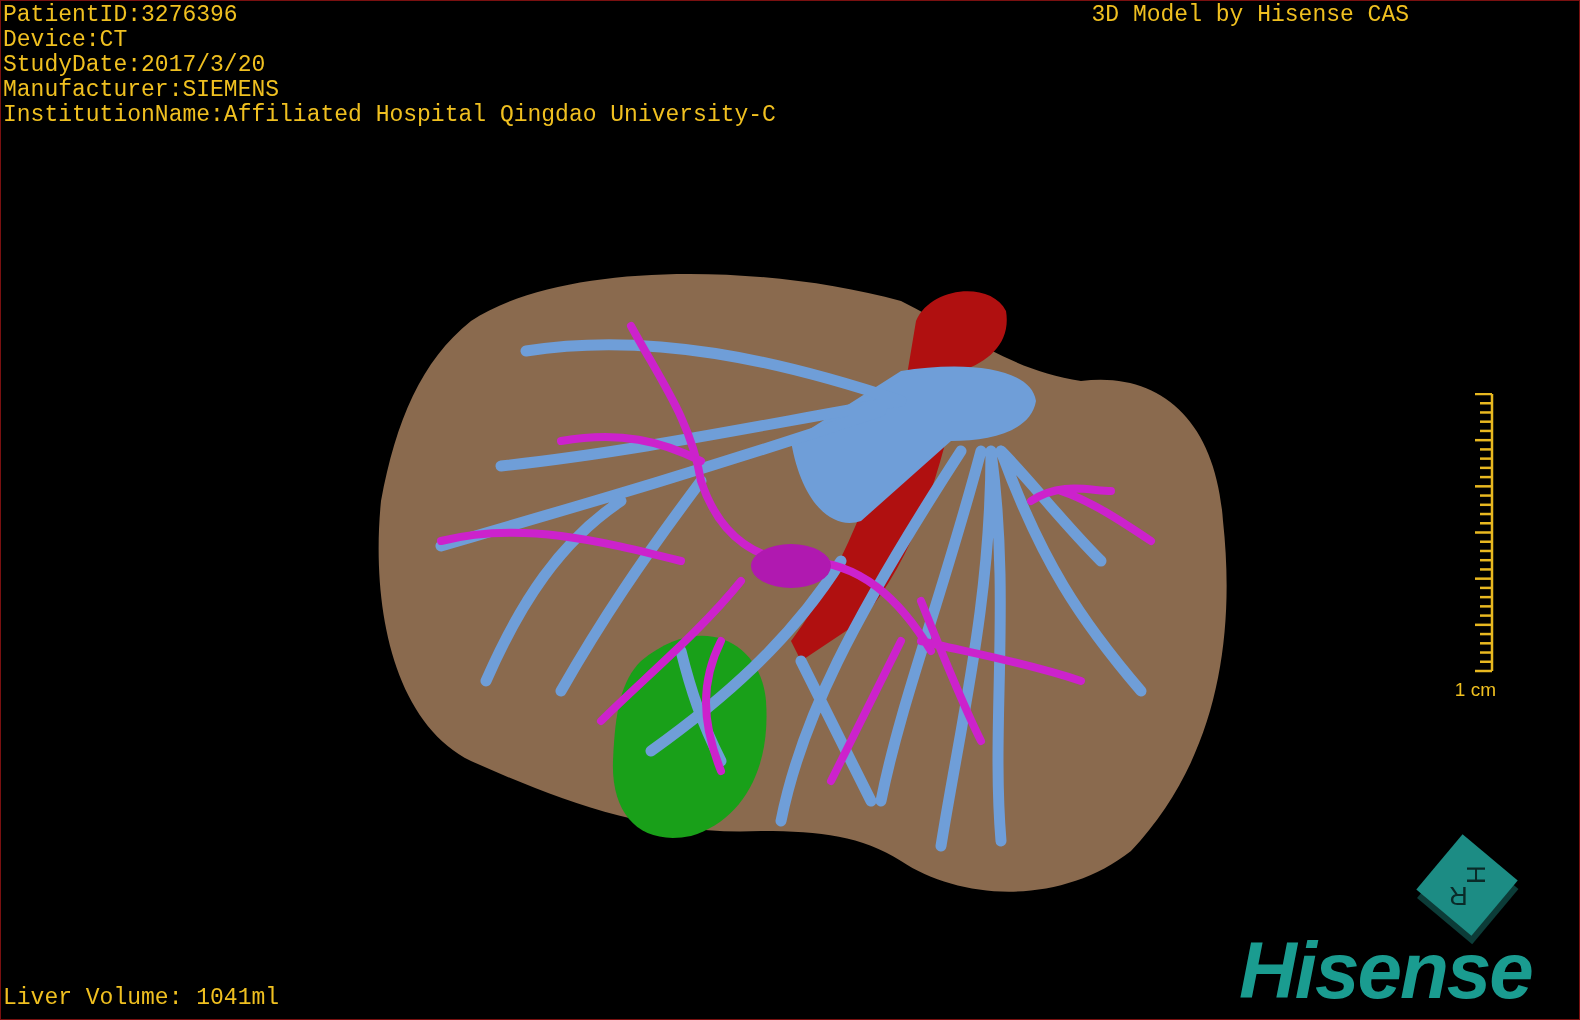  Describe the element at coordinates (1250, 16) in the screenshot. I see `credit-text: 3D Model by Hisense CAS` at that location.